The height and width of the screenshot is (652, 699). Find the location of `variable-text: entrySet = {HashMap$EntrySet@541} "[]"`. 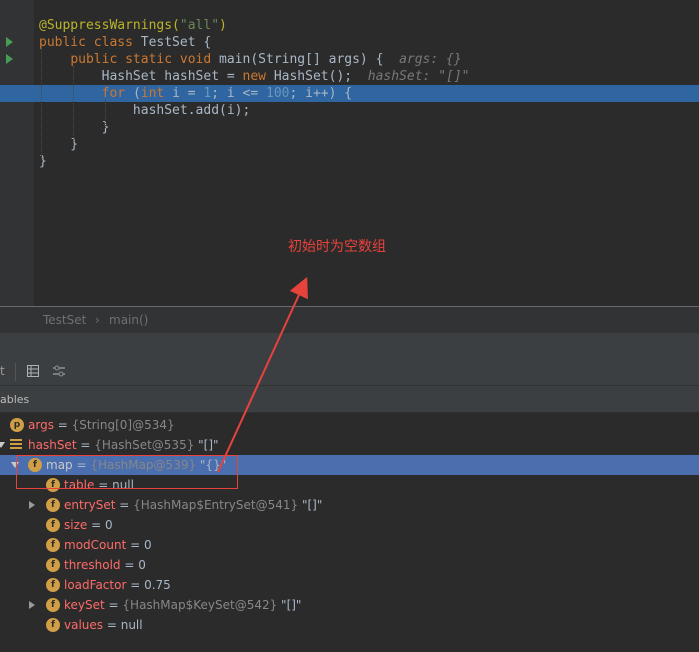

variable-text: entrySet = {HashMap$EntrySet@541} "[]" is located at coordinates (193, 505).